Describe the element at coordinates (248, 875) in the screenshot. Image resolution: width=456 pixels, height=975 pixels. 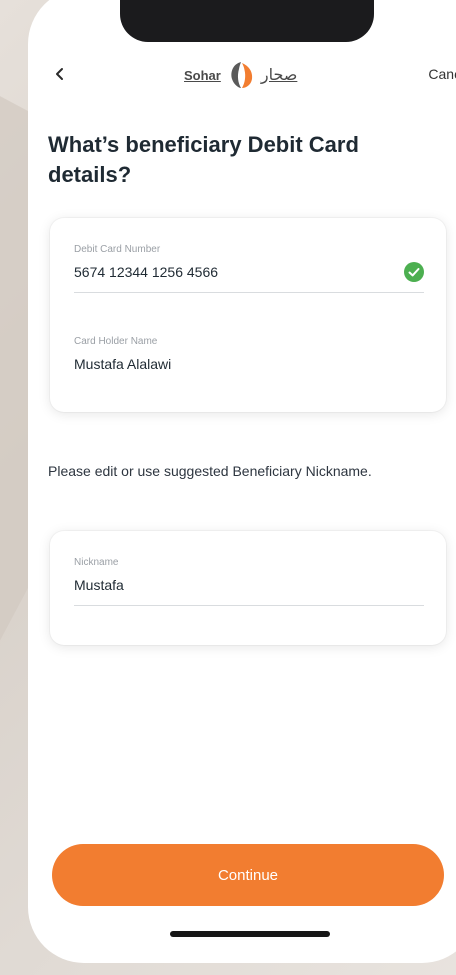
I see `continue-button: Continue` at that location.